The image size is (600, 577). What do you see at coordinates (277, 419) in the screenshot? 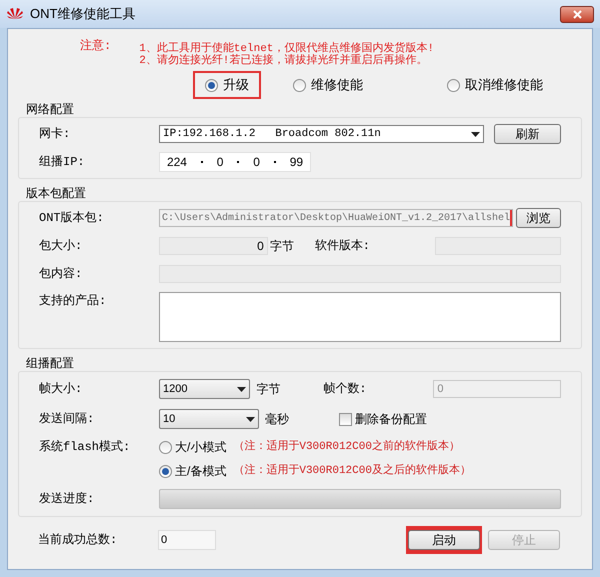
I see `unit-label: 毫秒` at bounding box center [277, 419].